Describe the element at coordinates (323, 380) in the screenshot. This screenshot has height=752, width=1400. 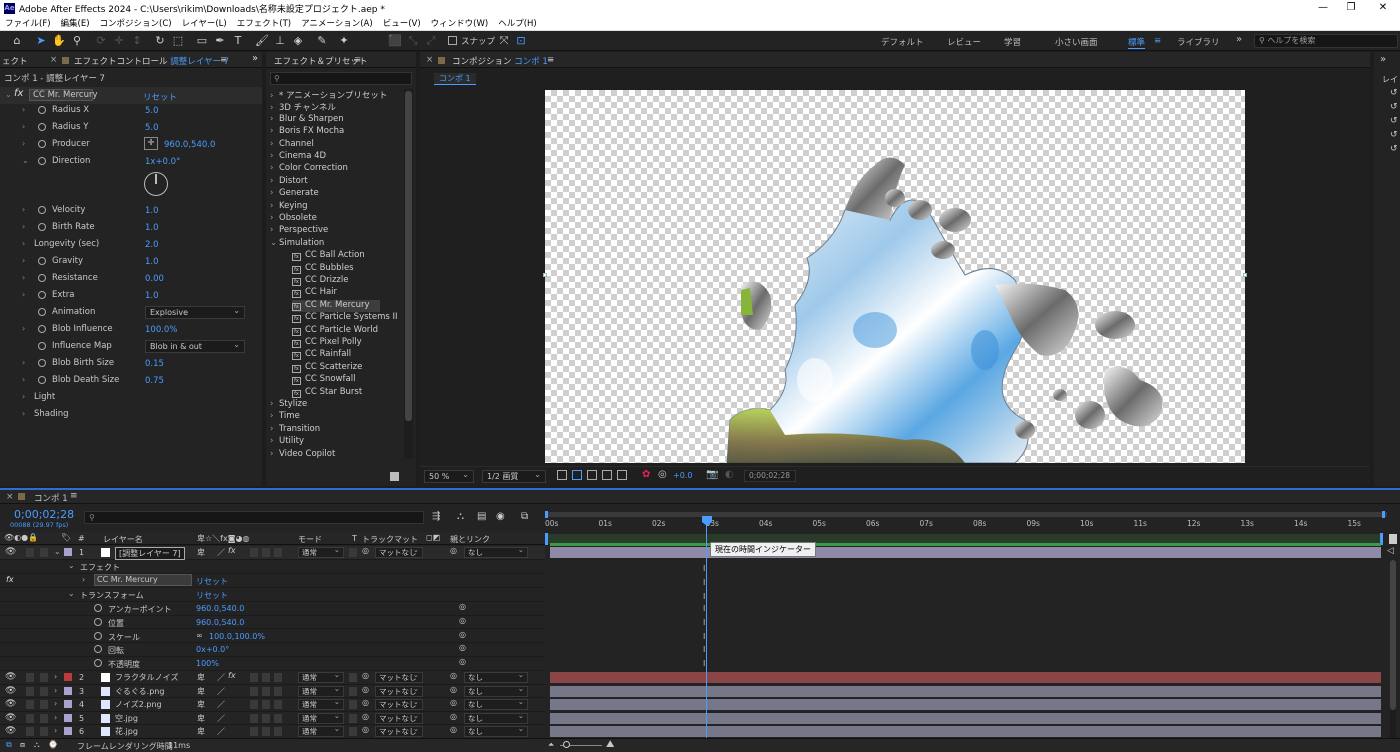
I see `effect-item: fx CC Snowfall` at that location.